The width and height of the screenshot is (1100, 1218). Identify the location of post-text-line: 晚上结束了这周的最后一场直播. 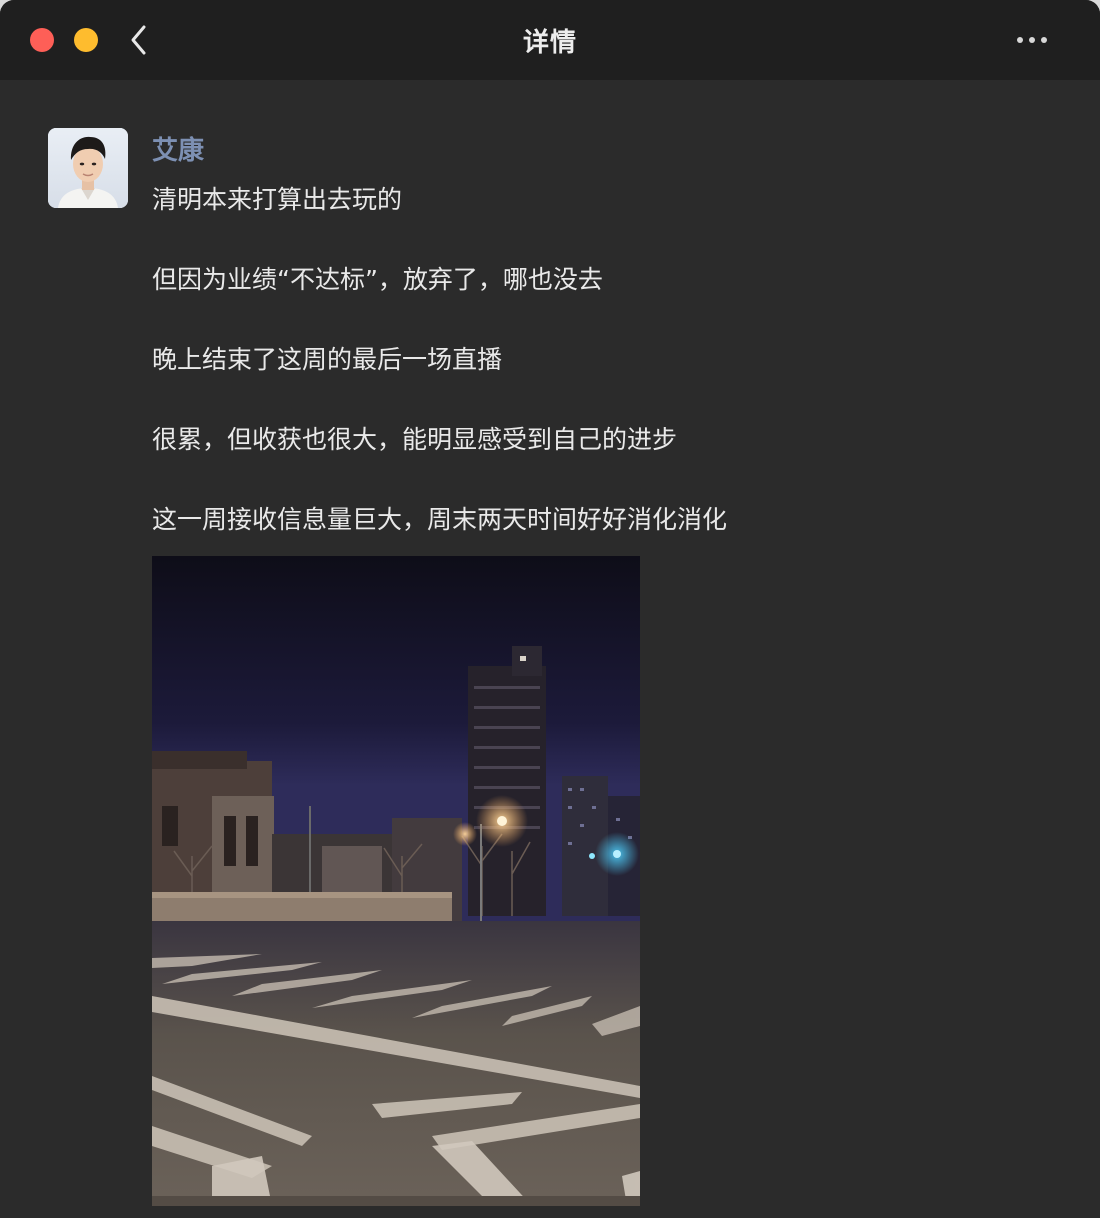
(327, 359).